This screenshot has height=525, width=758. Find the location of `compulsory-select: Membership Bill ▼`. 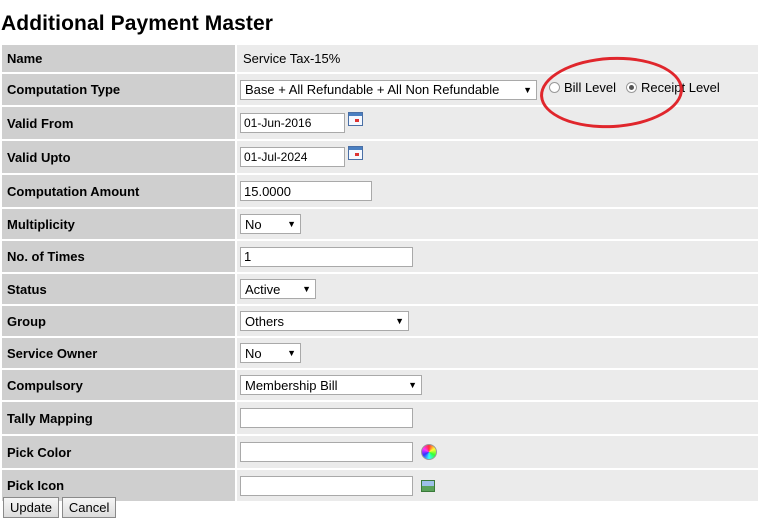

compulsory-select: Membership Bill ▼ is located at coordinates (331, 385).